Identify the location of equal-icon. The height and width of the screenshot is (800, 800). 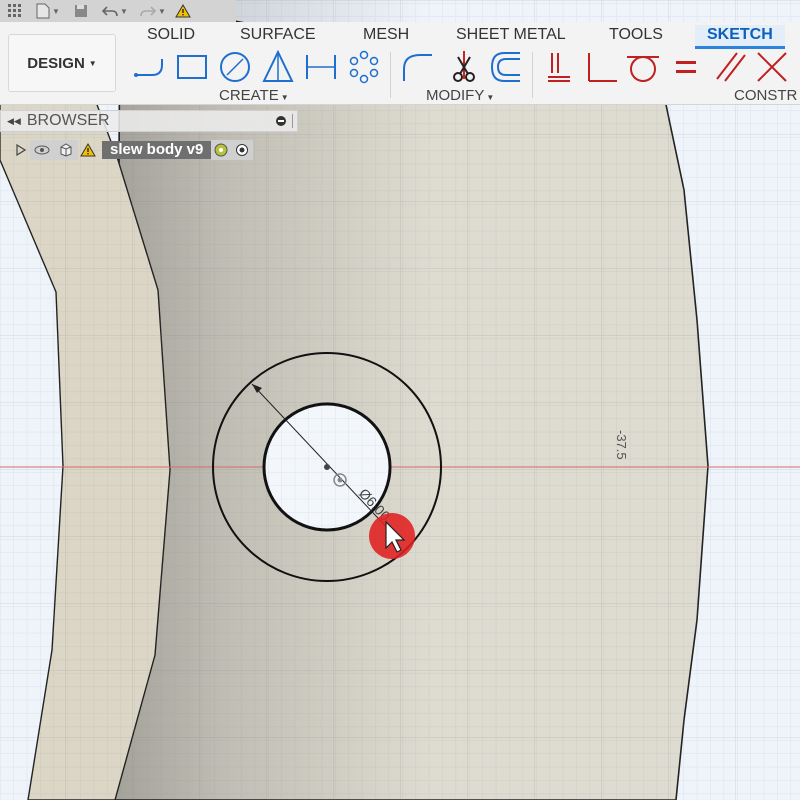
(686, 67).